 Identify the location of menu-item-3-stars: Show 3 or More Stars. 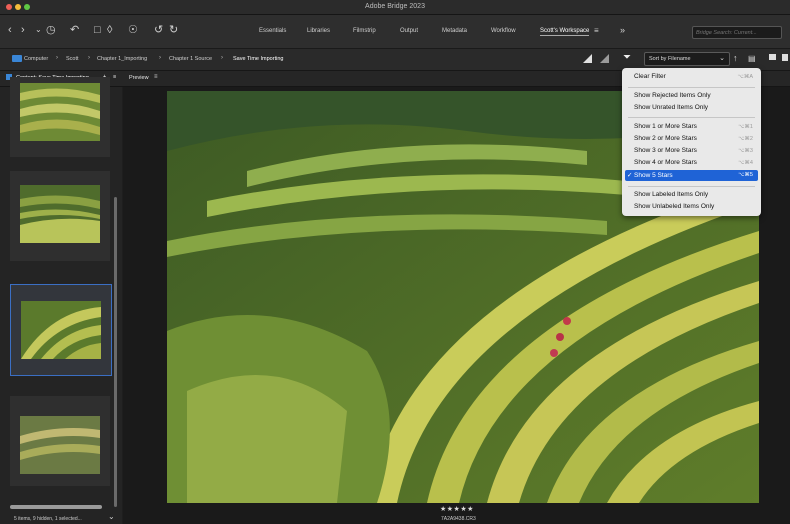
(665, 150).